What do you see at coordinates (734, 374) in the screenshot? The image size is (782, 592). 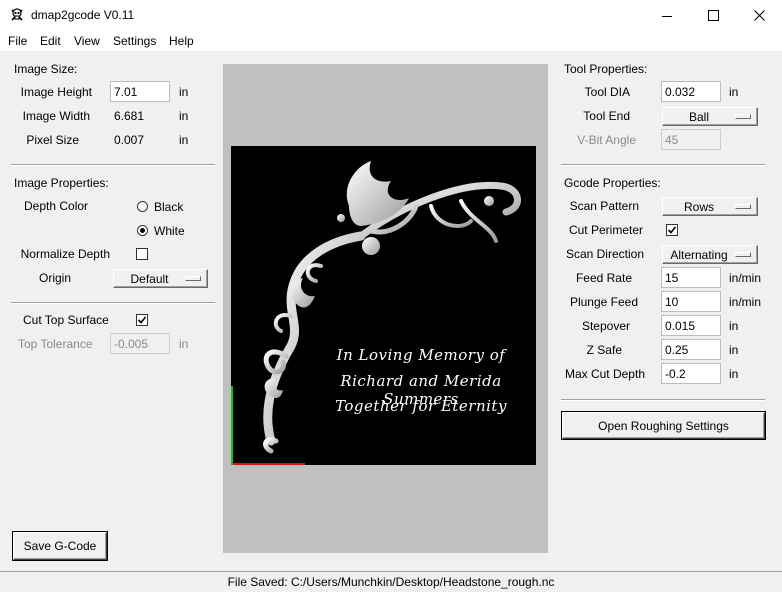 I see `max-cut-depth-unit: in` at bounding box center [734, 374].